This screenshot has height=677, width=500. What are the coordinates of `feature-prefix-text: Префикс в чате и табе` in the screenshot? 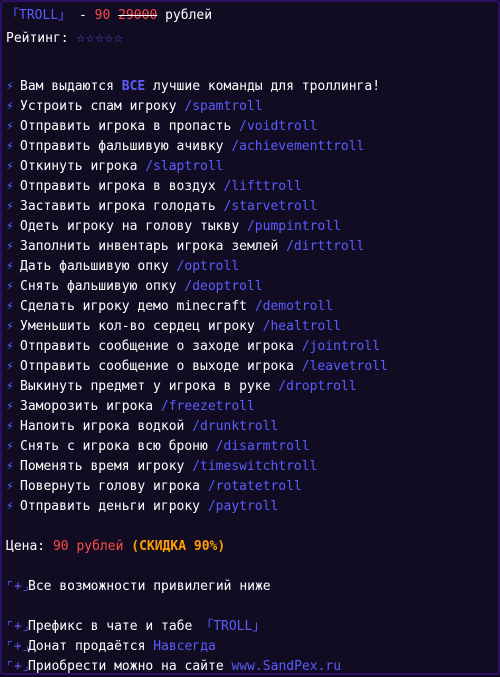 It's located at (114, 626).